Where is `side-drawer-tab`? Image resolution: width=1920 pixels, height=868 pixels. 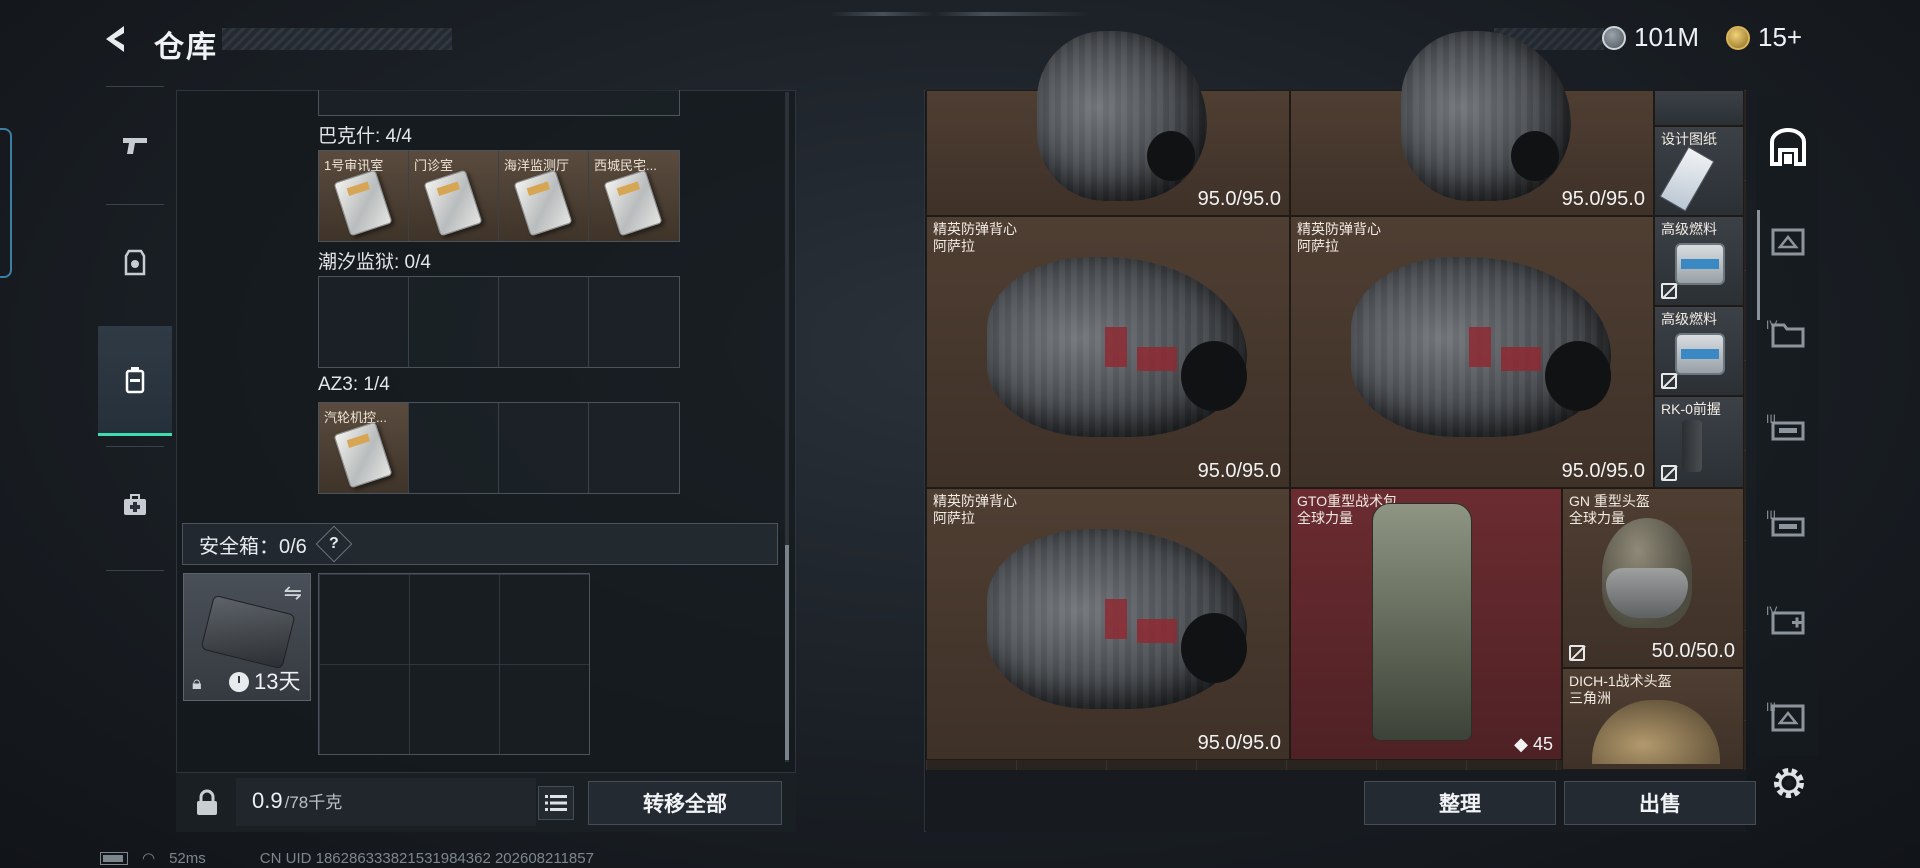 side-drawer-tab is located at coordinates (6, 203).